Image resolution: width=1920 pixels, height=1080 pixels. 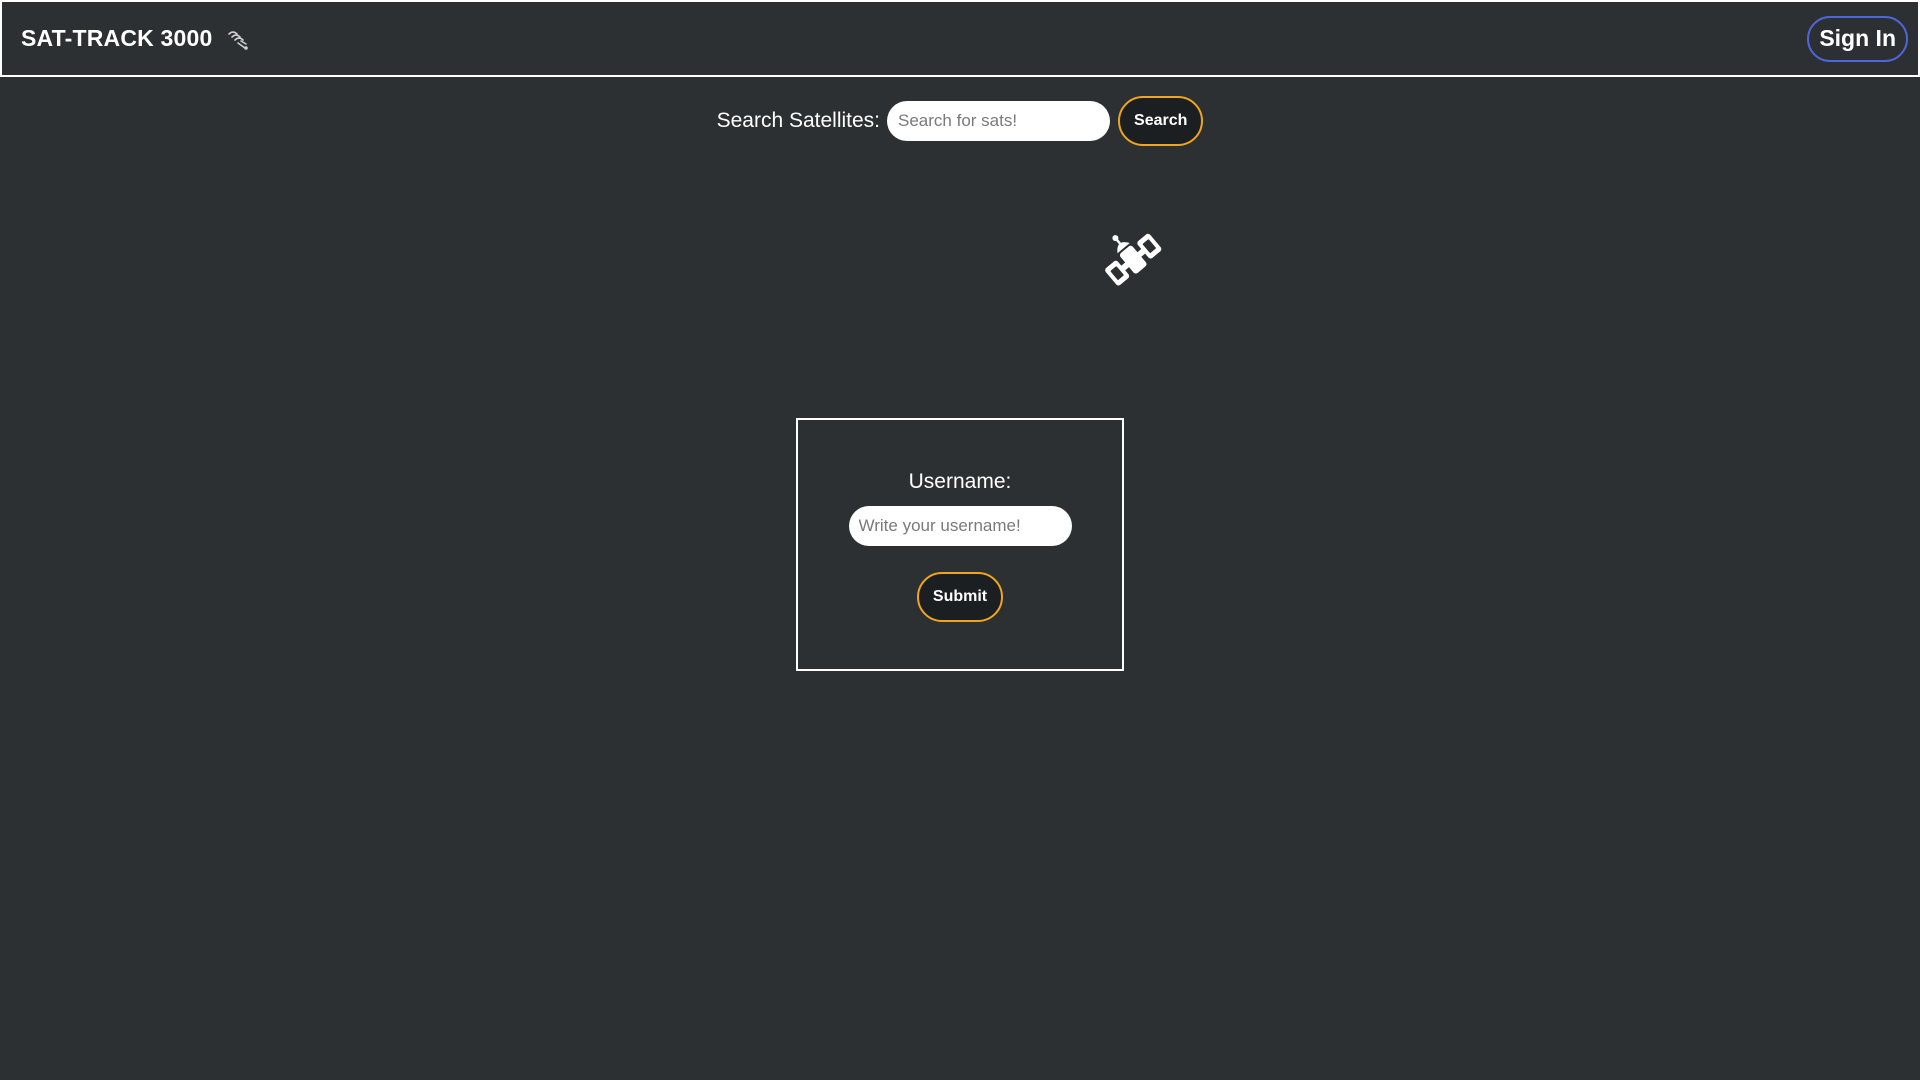 I want to click on app-title: SAT-TRACK 3000, so click(x=117, y=38).